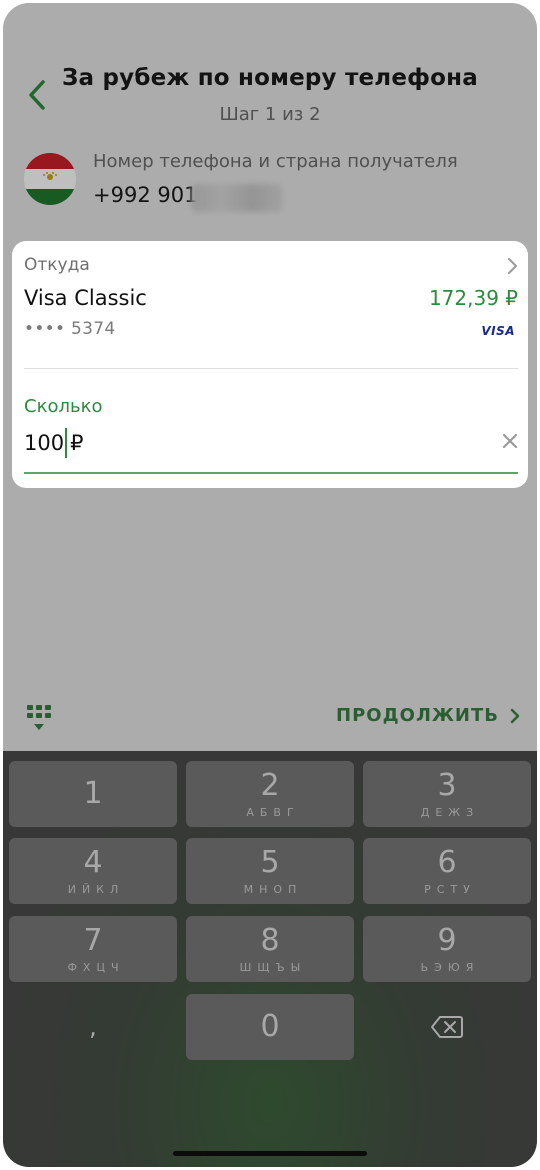  Describe the element at coordinates (77, 443) in the screenshot. I see `amount-currency: ₽` at that location.